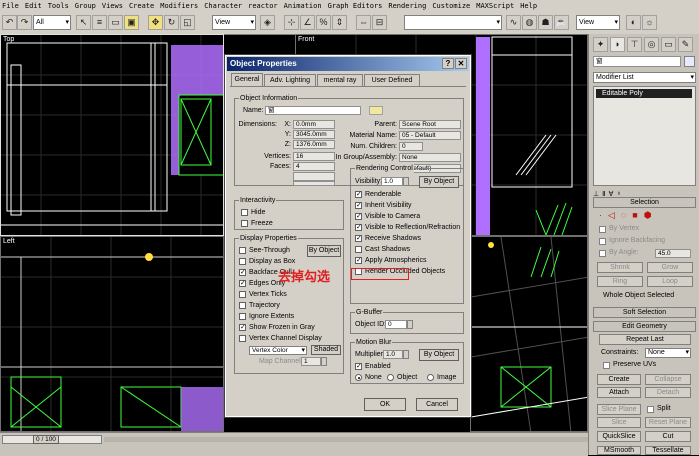 This screenshot has height=456, width=699. Describe the element at coordinates (390, 377) in the screenshot. I see `blur-object-radio` at that location.